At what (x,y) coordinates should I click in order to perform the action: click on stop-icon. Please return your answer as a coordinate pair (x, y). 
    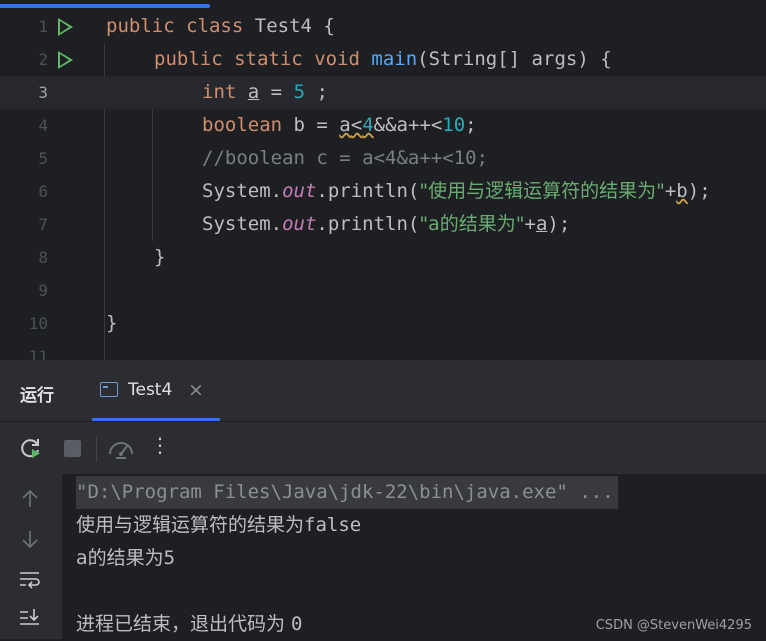
    Looking at the image, I should click on (73, 448).